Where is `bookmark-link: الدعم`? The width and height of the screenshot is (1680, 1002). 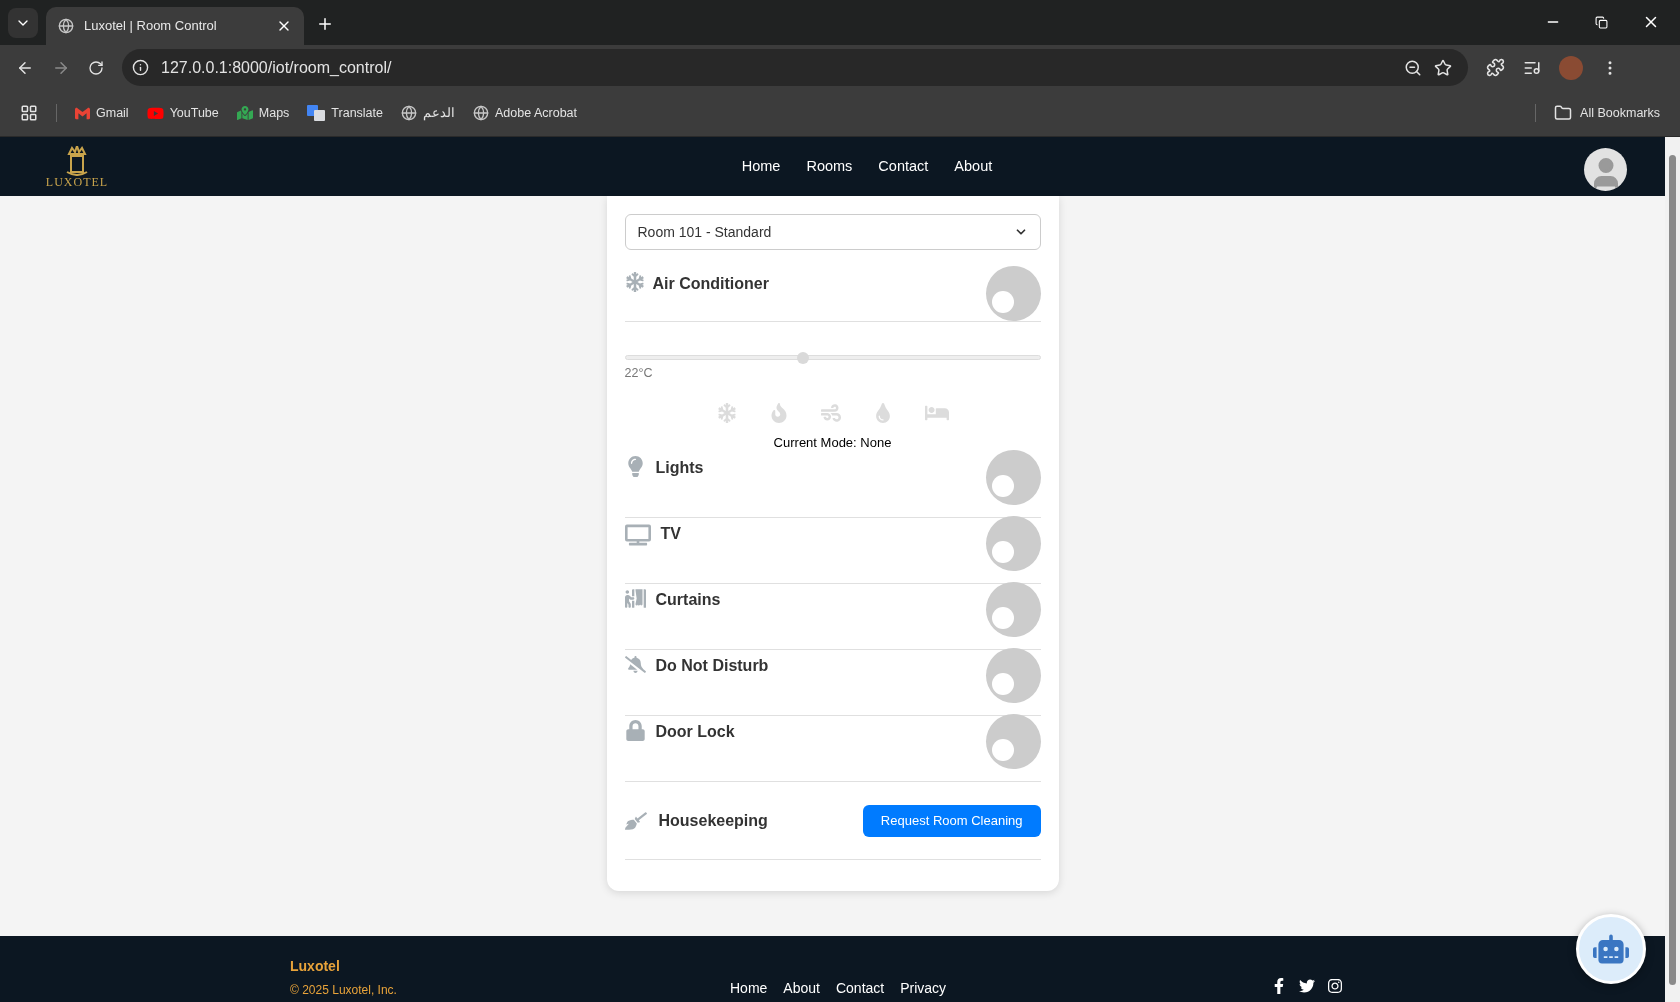
bookmark-link: الدعم is located at coordinates (428, 113).